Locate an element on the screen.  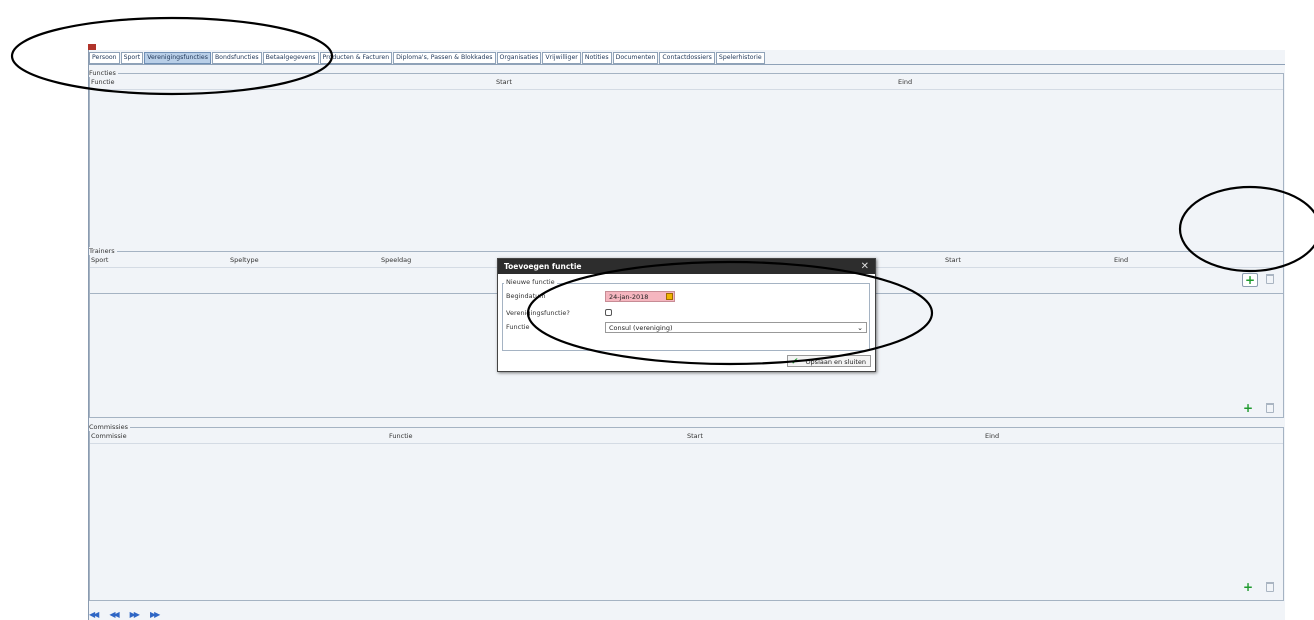
trainers-col-sport: Sport is located at coordinates (99, 261).